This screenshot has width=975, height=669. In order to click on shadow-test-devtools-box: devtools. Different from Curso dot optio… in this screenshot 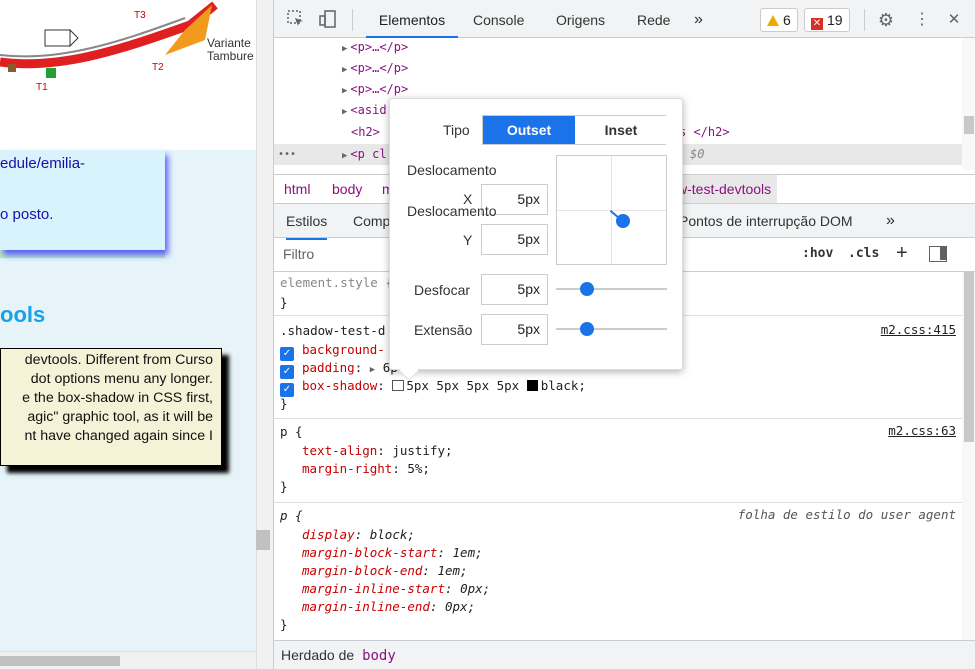, I will do `click(111, 407)`.